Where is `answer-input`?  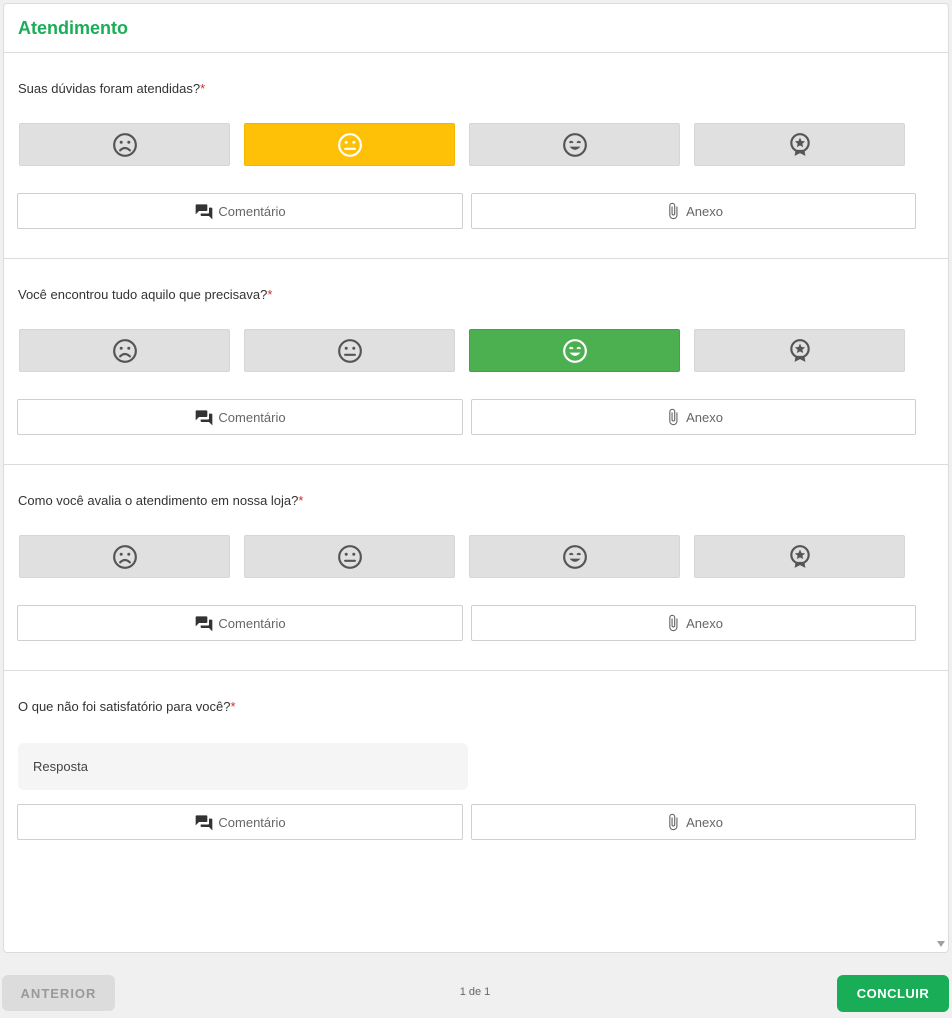
answer-input is located at coordinates (243, 766).